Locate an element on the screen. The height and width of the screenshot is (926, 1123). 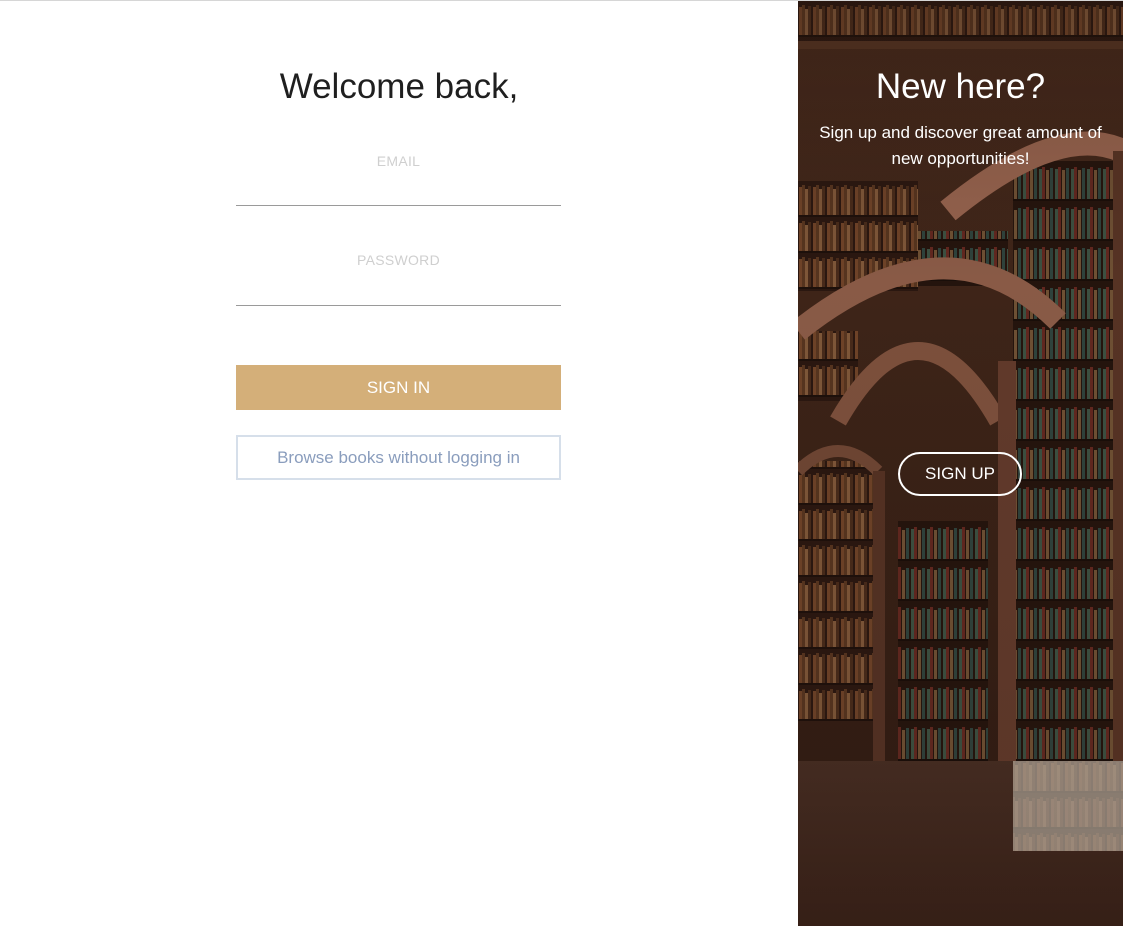
sign-in-button: SIGN IN is located at coordinates (398, 387).